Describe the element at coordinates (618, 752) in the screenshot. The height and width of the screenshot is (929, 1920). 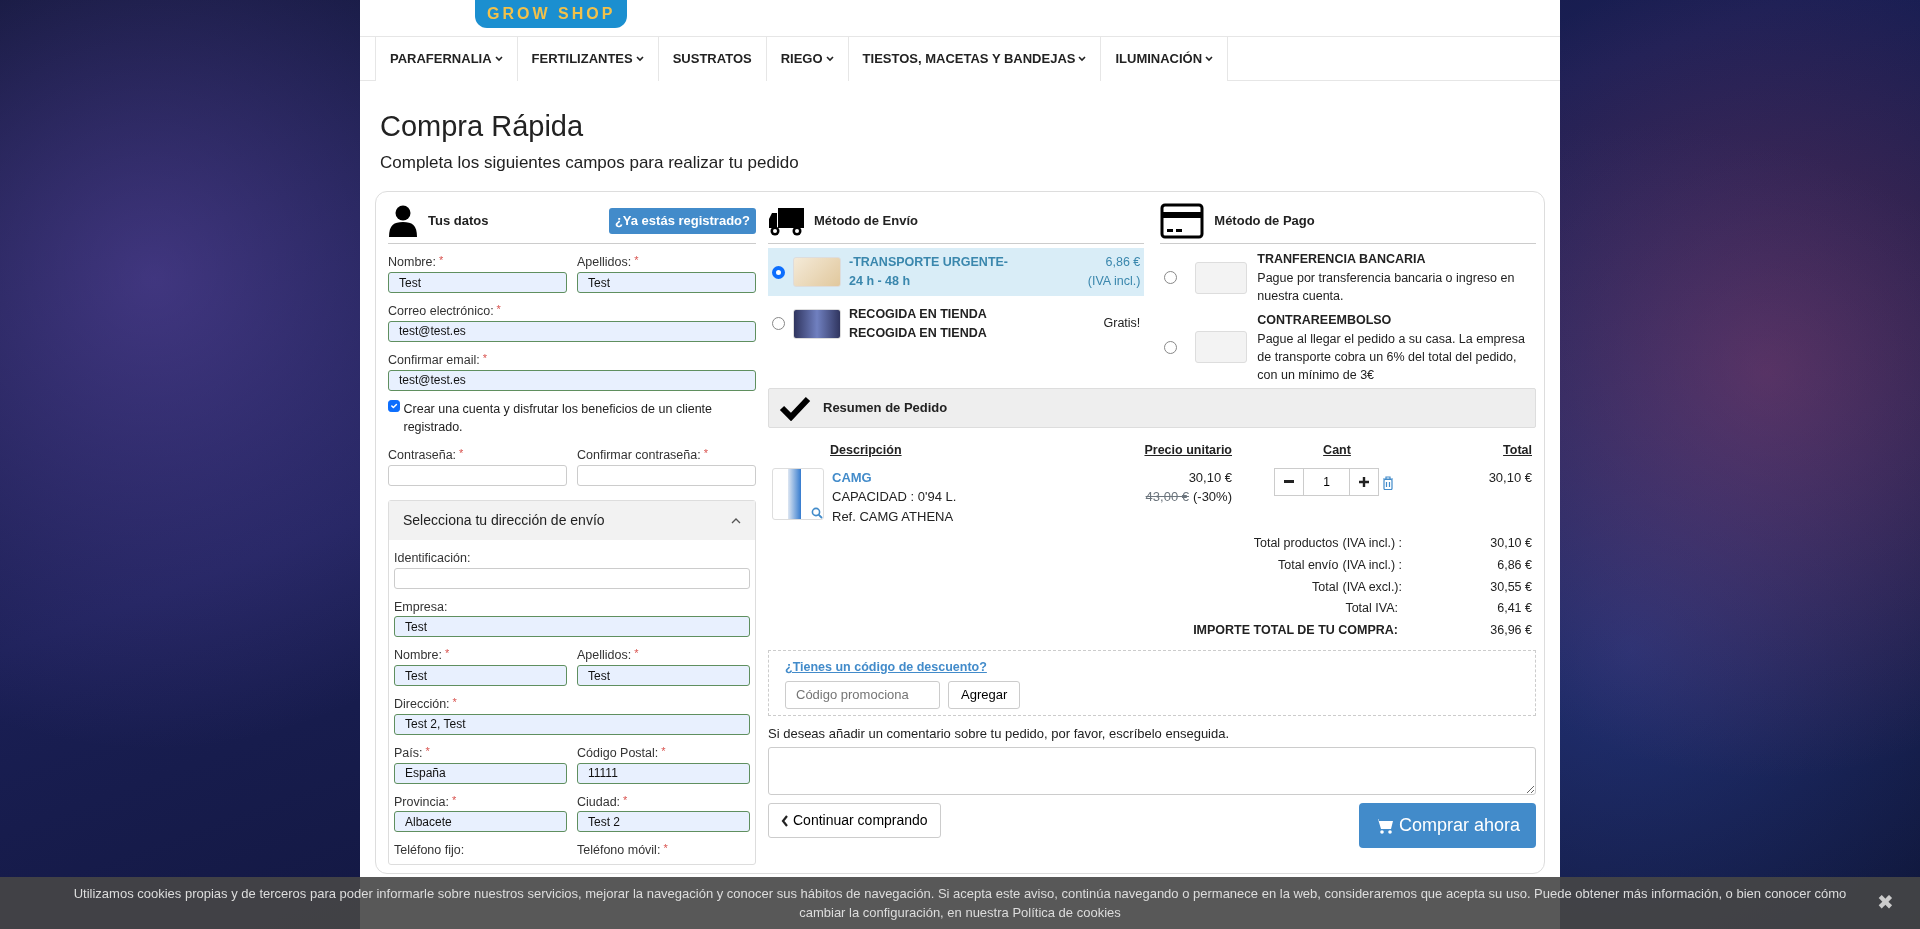
I see `field-label: Código Postal:` at that location.